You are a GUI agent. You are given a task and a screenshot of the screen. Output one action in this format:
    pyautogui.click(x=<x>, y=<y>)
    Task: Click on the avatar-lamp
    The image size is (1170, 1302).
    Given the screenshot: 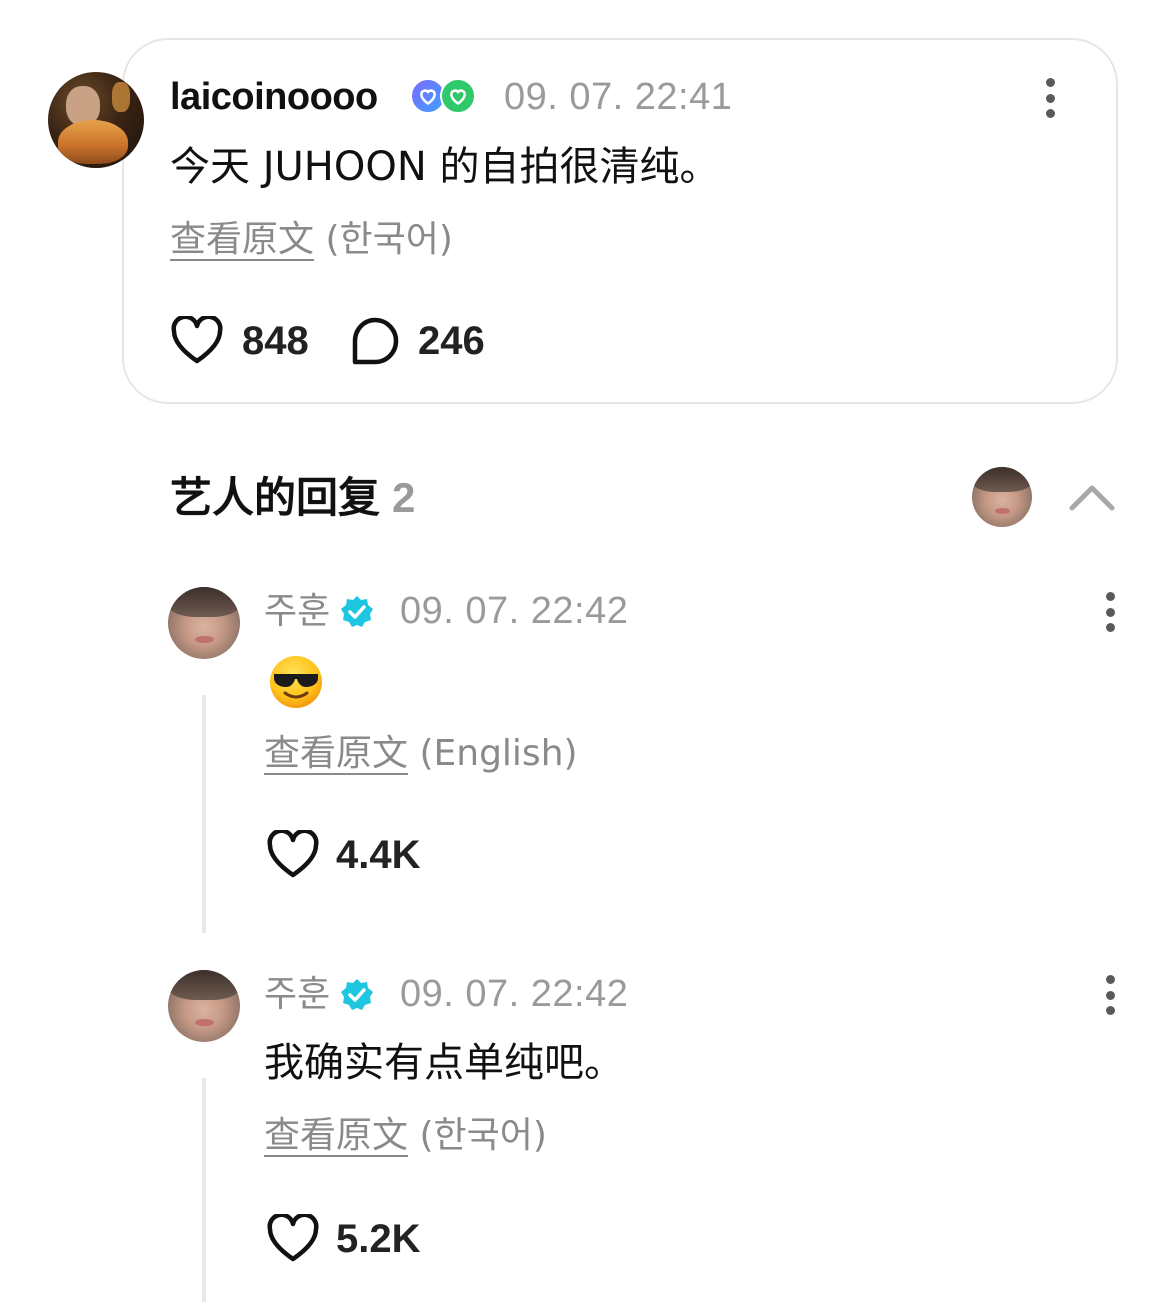 What is the action you would take?
    pyautogui.click(x=121, y=97)
    